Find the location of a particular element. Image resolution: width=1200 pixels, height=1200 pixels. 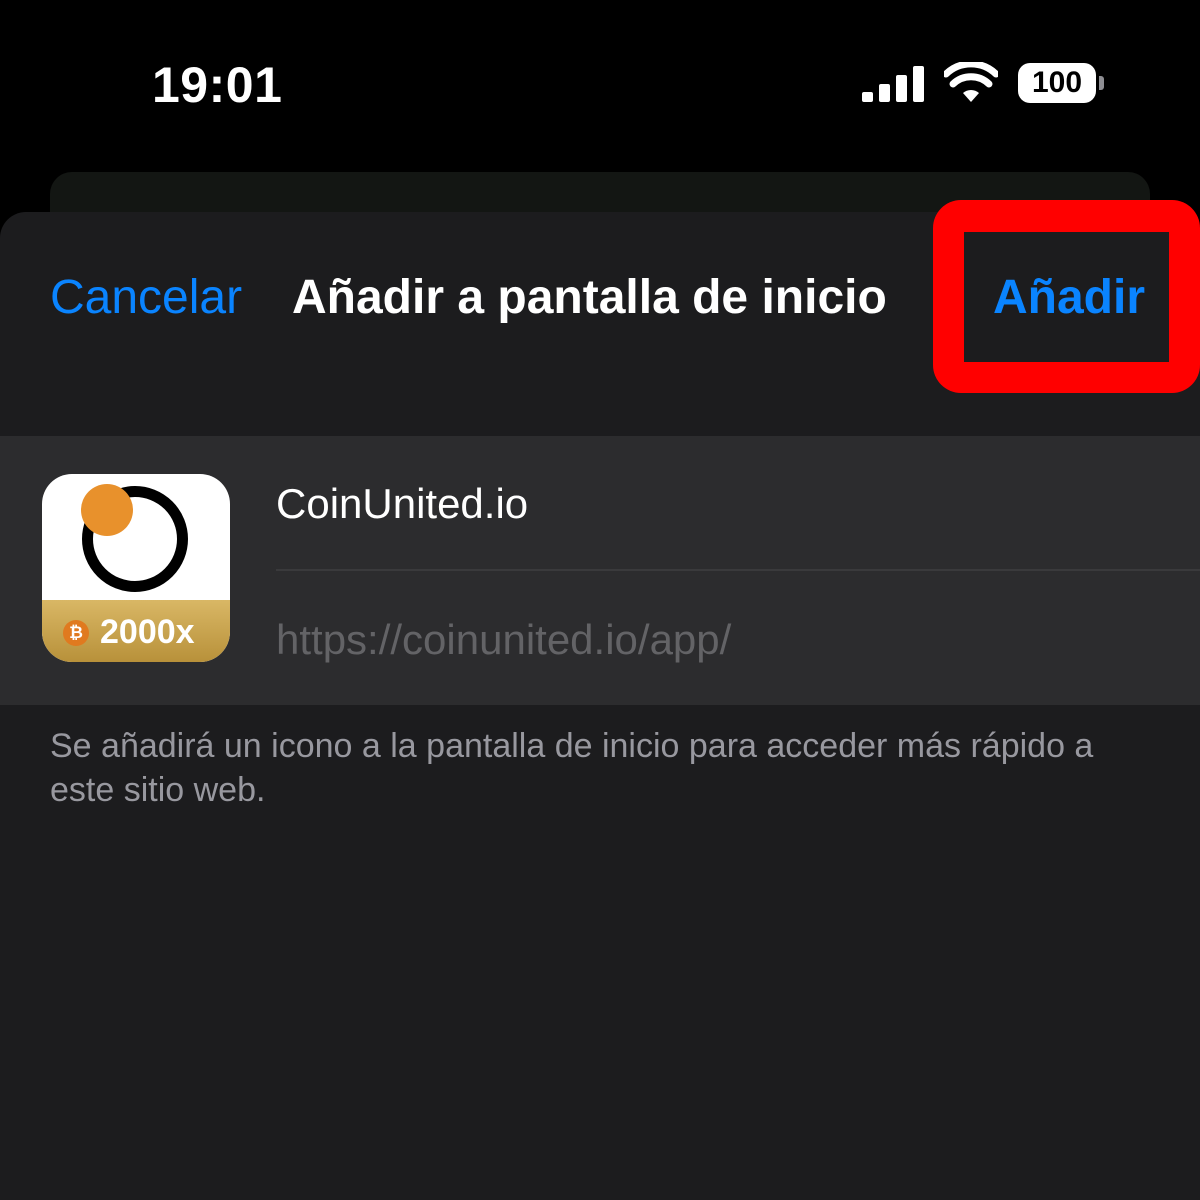

status-time: 19:01 is located at coordinates (217, 85).